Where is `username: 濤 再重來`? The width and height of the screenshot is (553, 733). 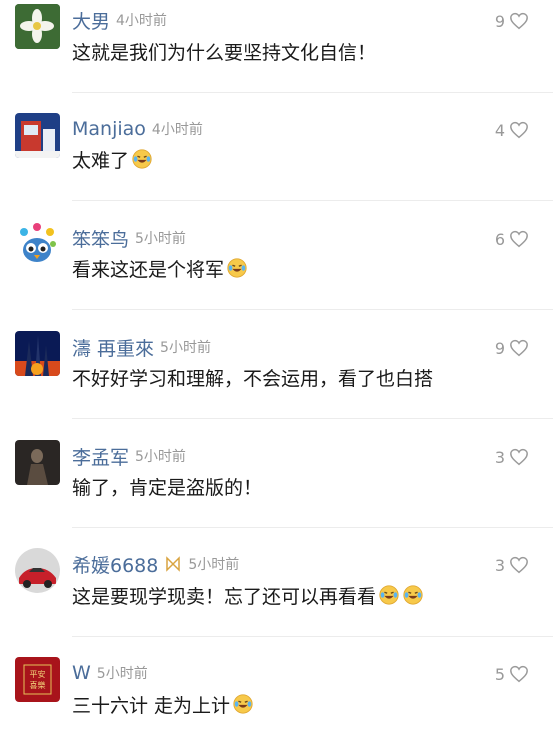
username: 濤 再重來 is located at coordinates (113, 347).